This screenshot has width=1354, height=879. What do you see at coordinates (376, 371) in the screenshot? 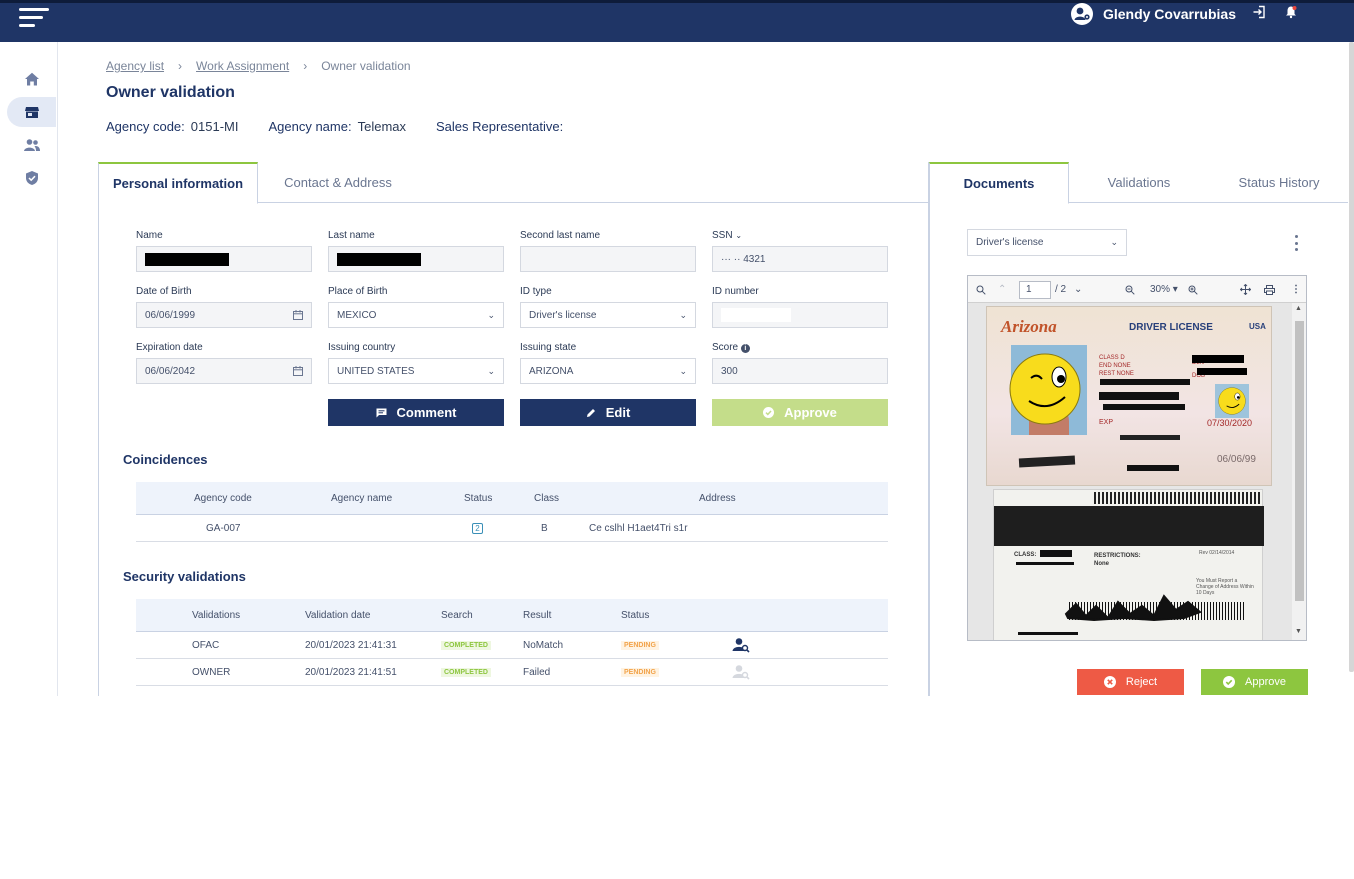
I see `issuing-country-value: UNITED STATES` at bounding box center [376, 371].